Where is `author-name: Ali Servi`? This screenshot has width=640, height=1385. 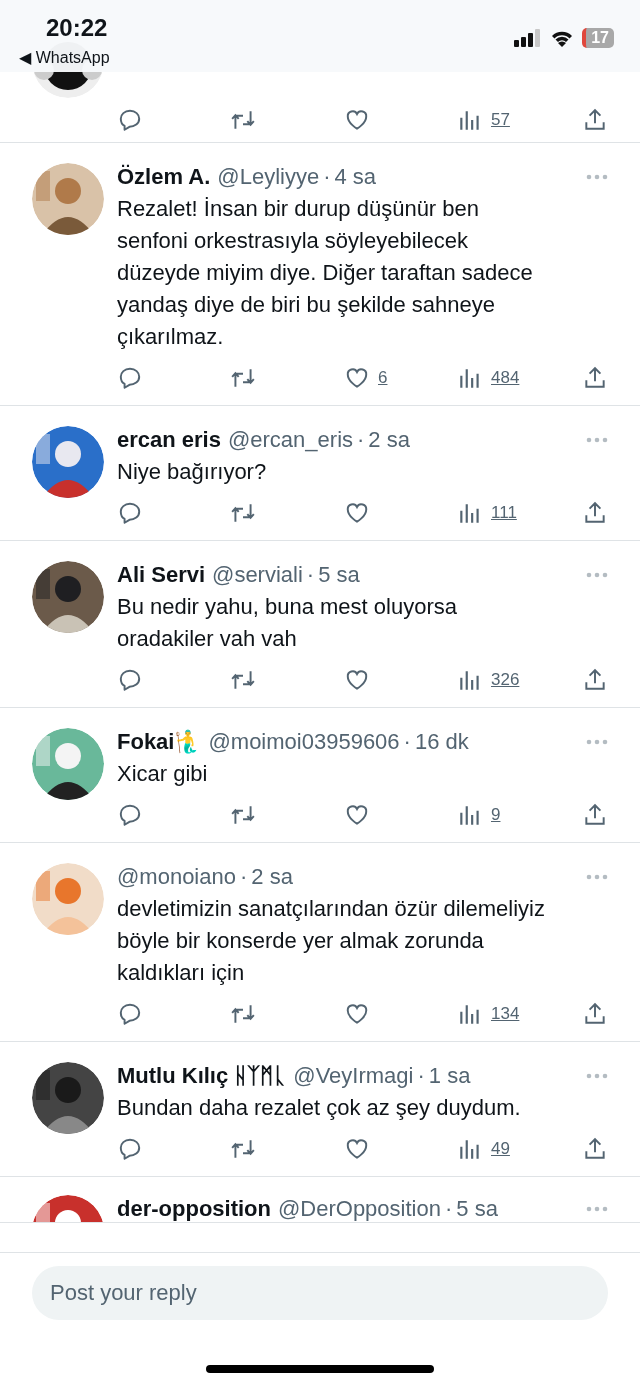 author-name: Ali Servi is located at coordinates (161, 575).